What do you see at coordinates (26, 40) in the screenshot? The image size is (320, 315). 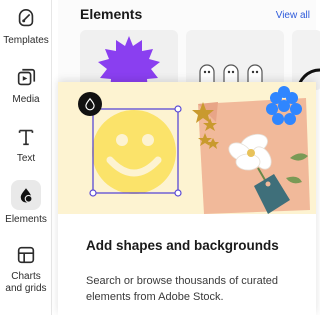 I see `sidebar-item-label: Templates` at bounding box center [26, 40].